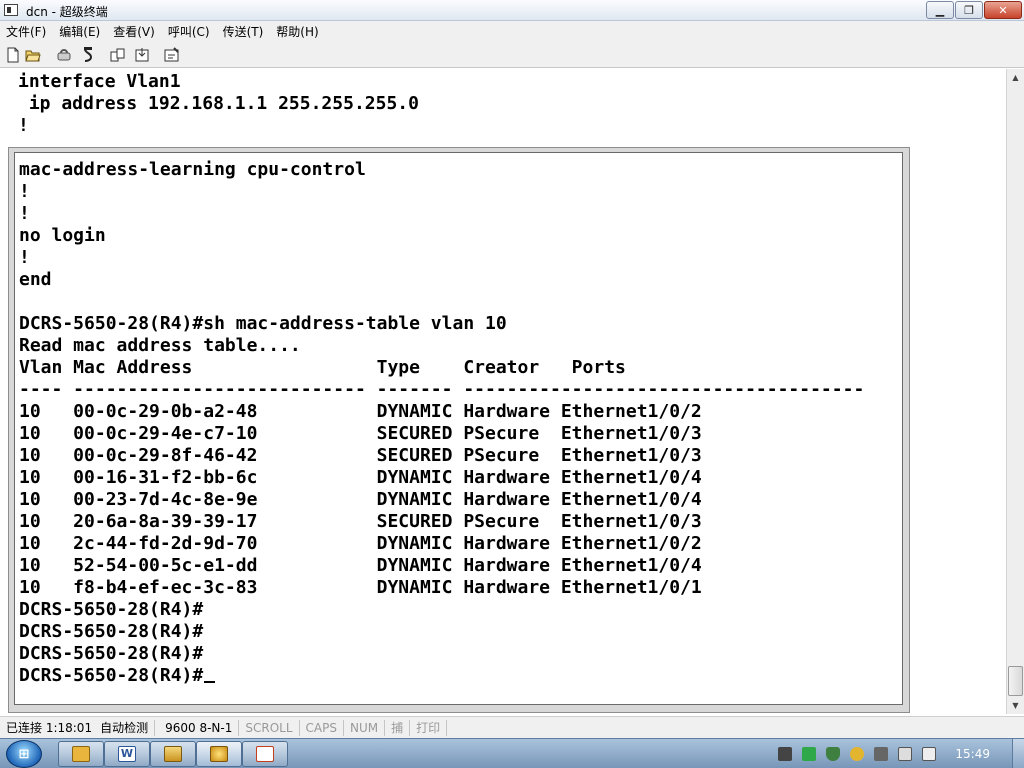  I want to click on word-icon: W, so click(127, 754).